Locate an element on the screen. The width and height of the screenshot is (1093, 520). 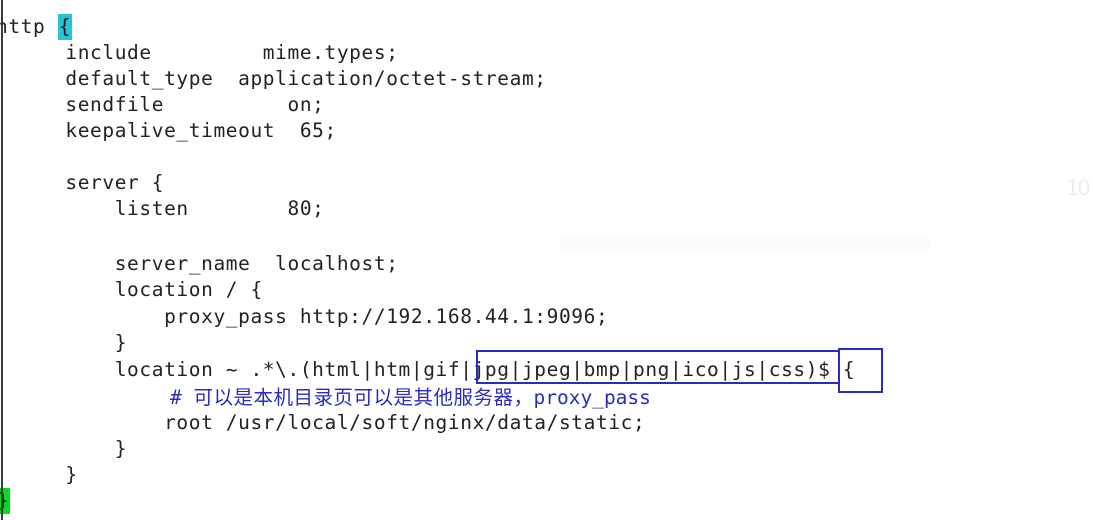
code-line-comment: # 可以是本机目录页可以是其他服务器，proxy_pass is located at coordinates (410, 398).